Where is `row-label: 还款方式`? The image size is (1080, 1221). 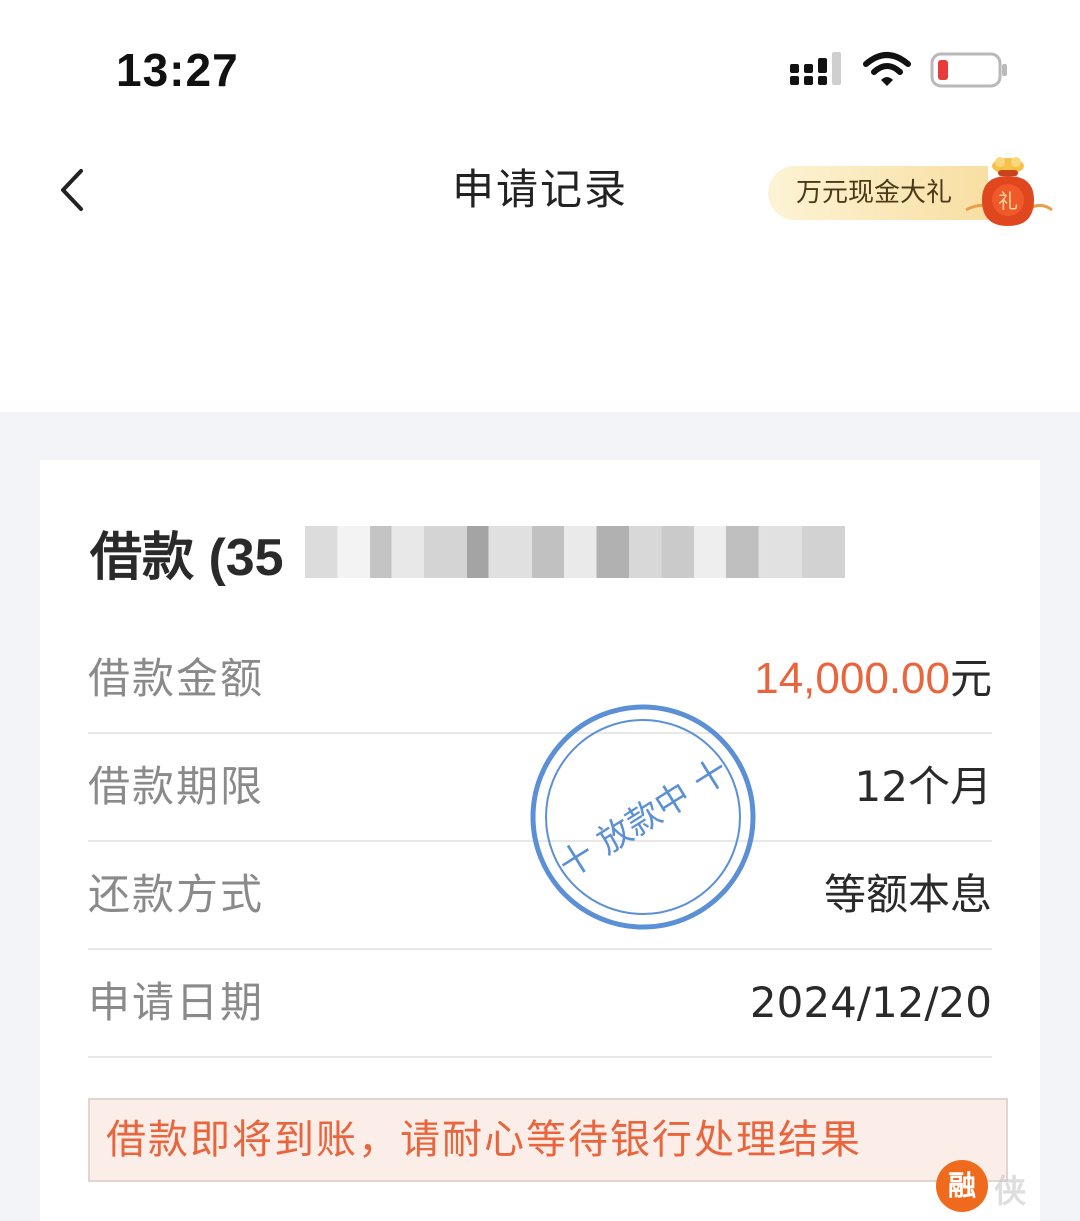 row-label: 还款方式 is located at coordinates (176, 894).